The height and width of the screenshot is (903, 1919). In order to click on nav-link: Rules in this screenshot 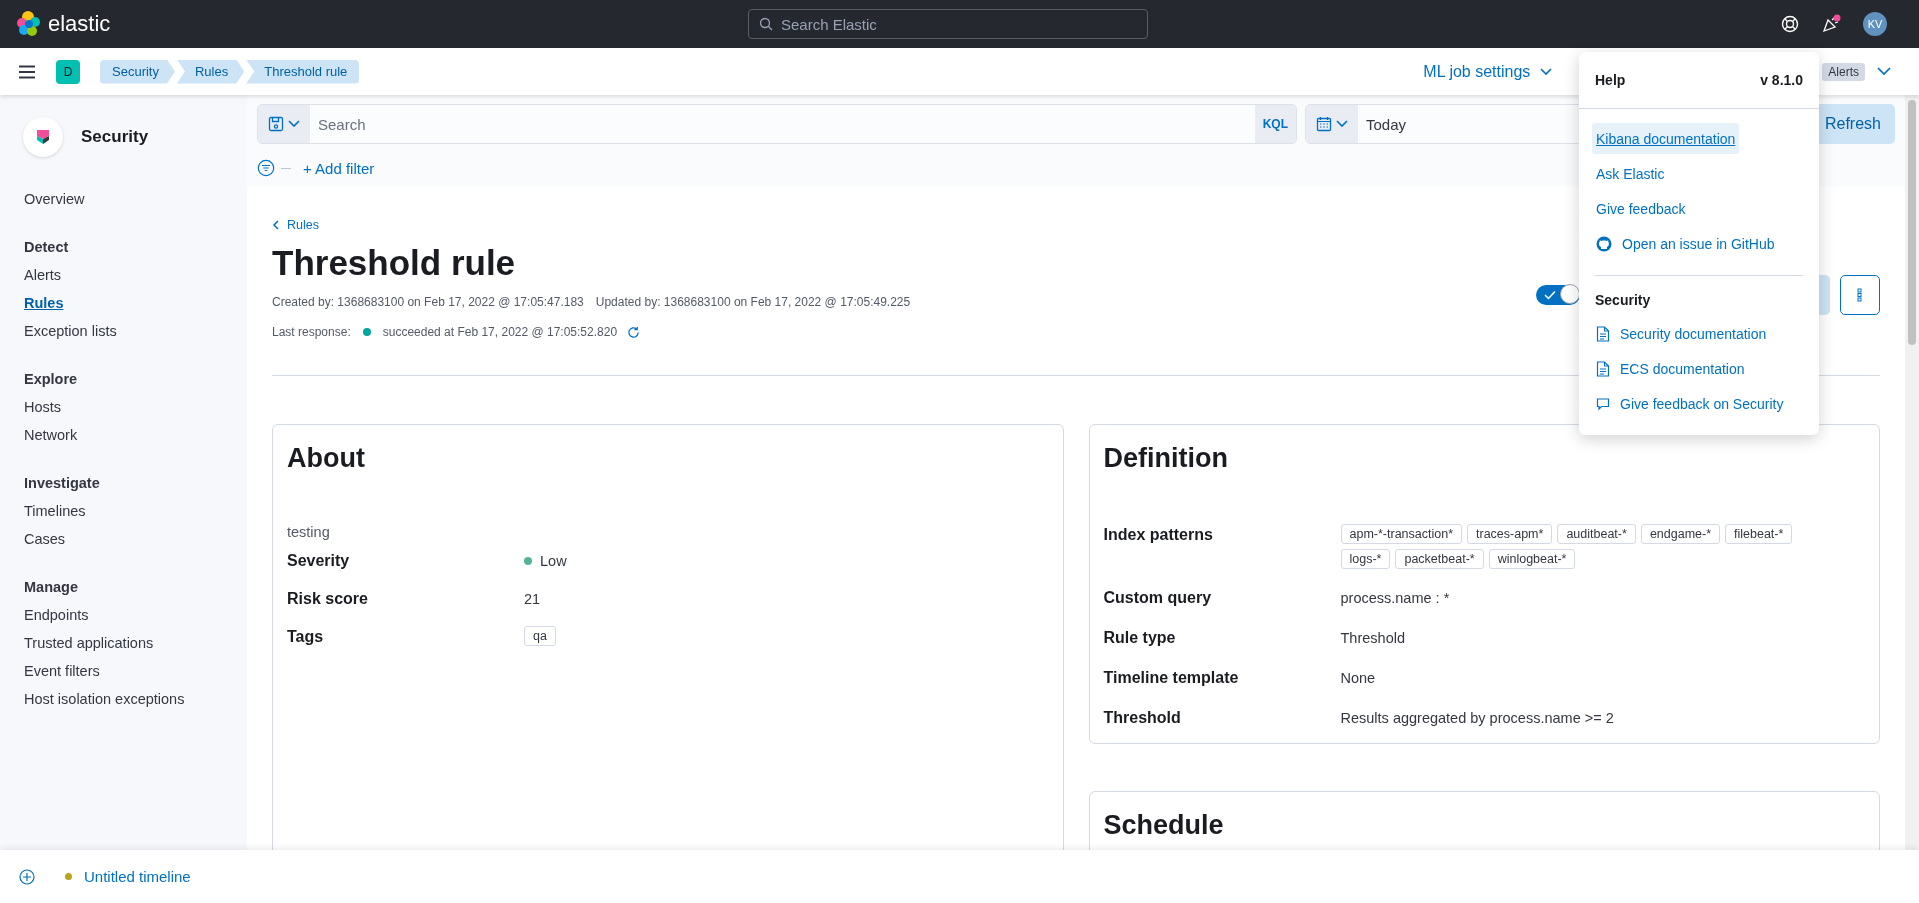, I will do `click(44, 303)`.